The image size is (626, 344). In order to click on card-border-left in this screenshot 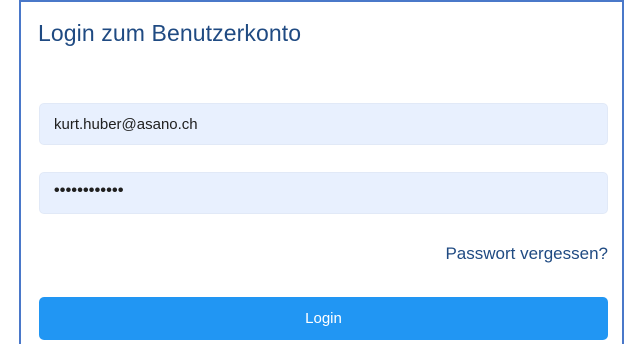, I will do `click(20, 172)`.